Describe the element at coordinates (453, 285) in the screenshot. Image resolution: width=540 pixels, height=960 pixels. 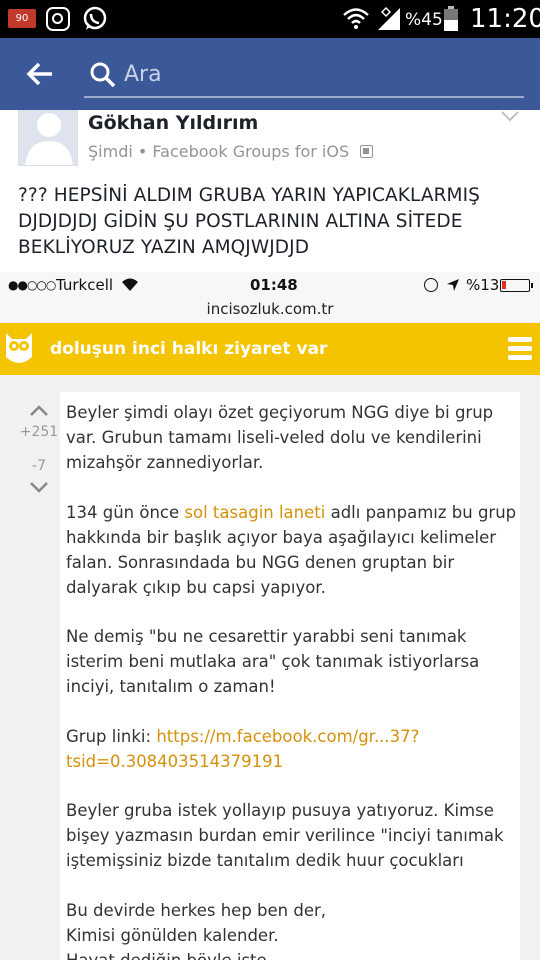
I see `location-arrow-icon` at that location.